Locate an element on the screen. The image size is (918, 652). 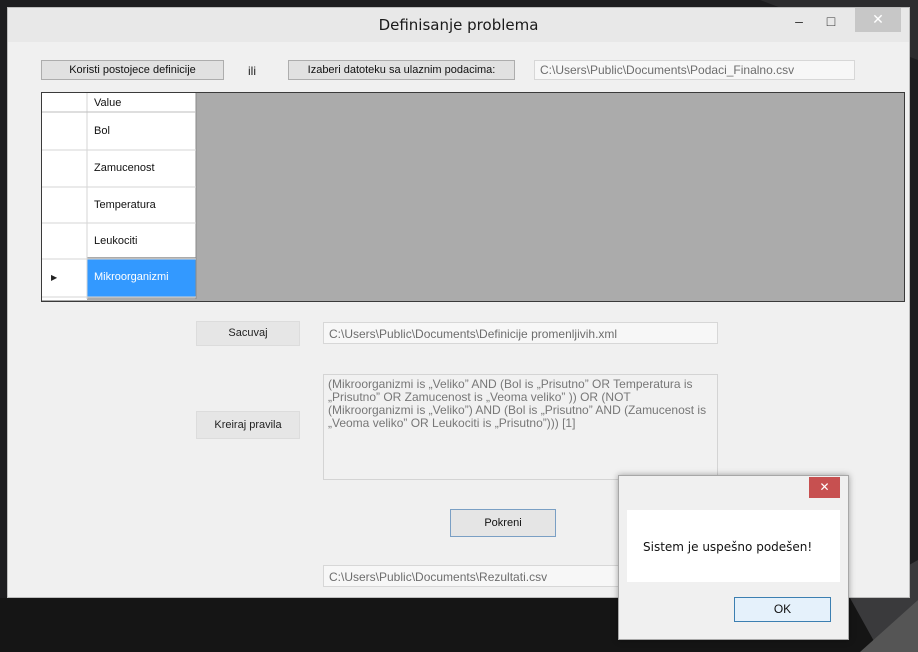
grid-row-zamucenost: Zamucenost is located at coordinates (122, 168).